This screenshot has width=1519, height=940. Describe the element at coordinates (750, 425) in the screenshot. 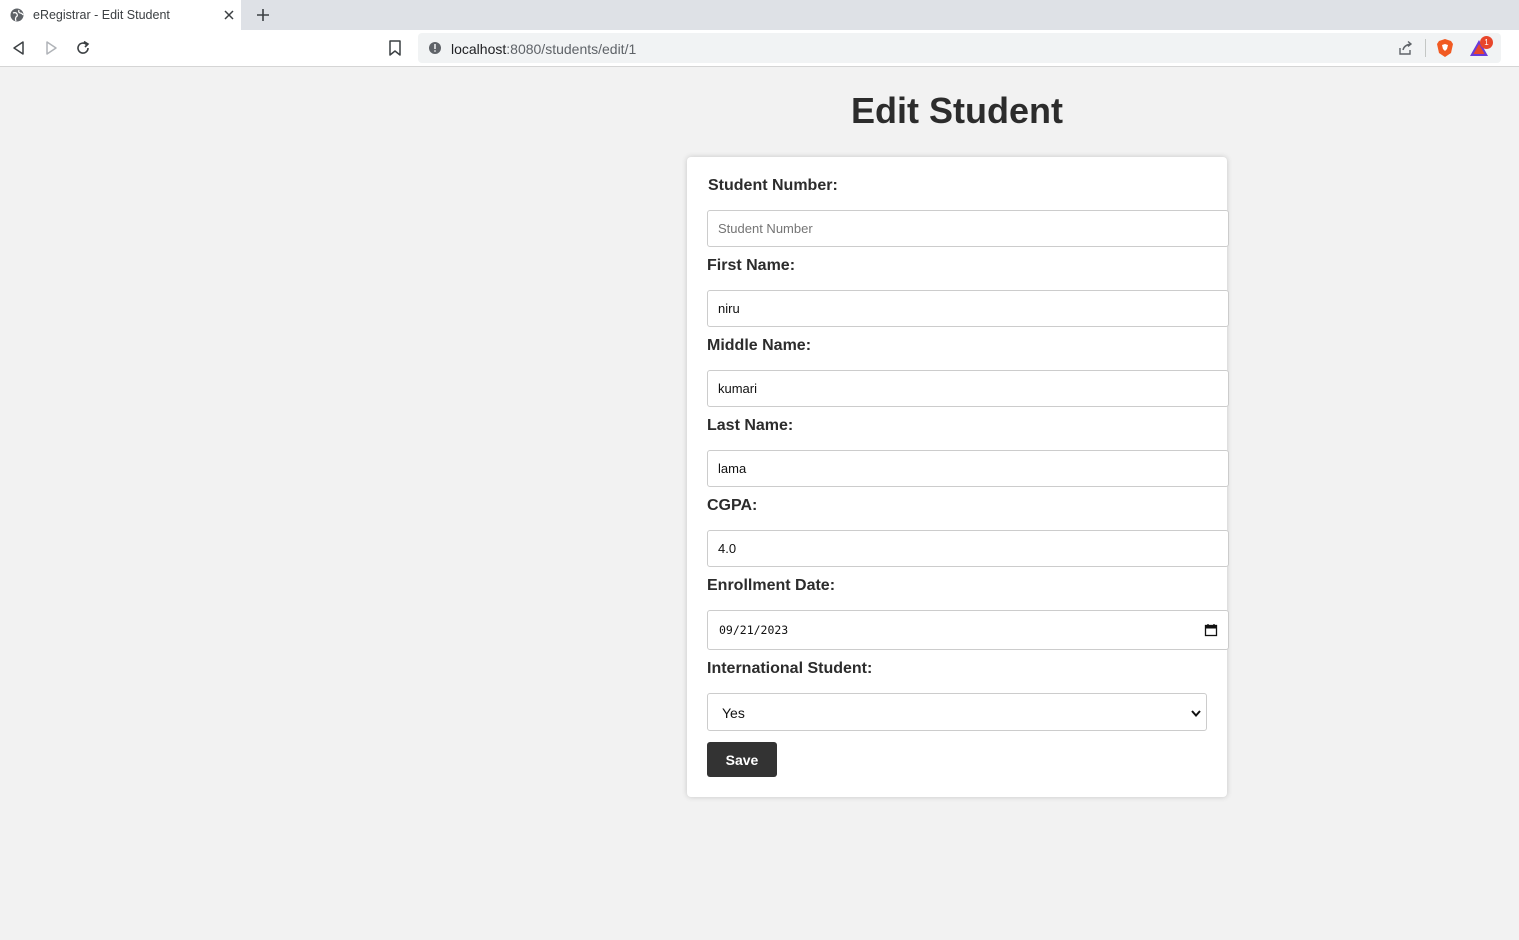

I see `last-name-label: Last Name:` at that location.